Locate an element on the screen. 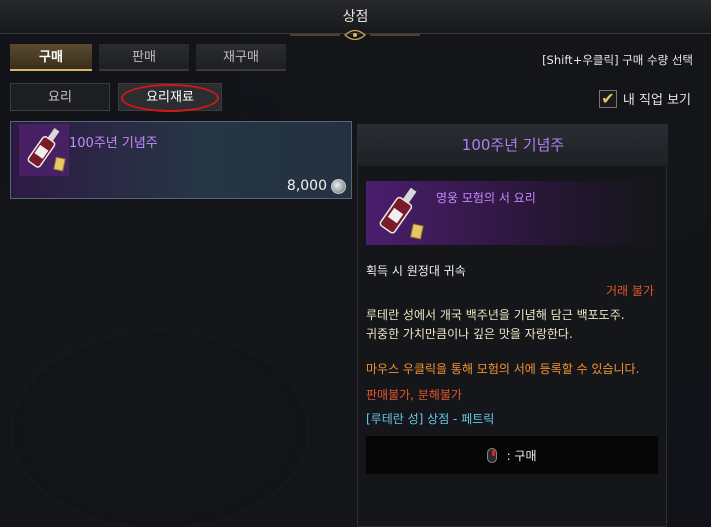  item-source: [루테란 성] 상점 - 페트릭 is located at coordinates (430, 419).